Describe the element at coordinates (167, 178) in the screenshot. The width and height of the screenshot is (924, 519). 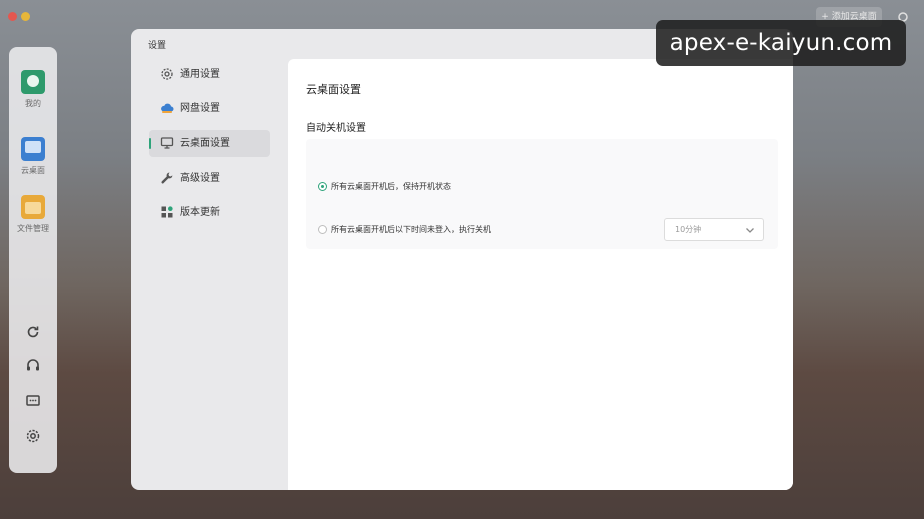
I see `wrench-icon` at that location.